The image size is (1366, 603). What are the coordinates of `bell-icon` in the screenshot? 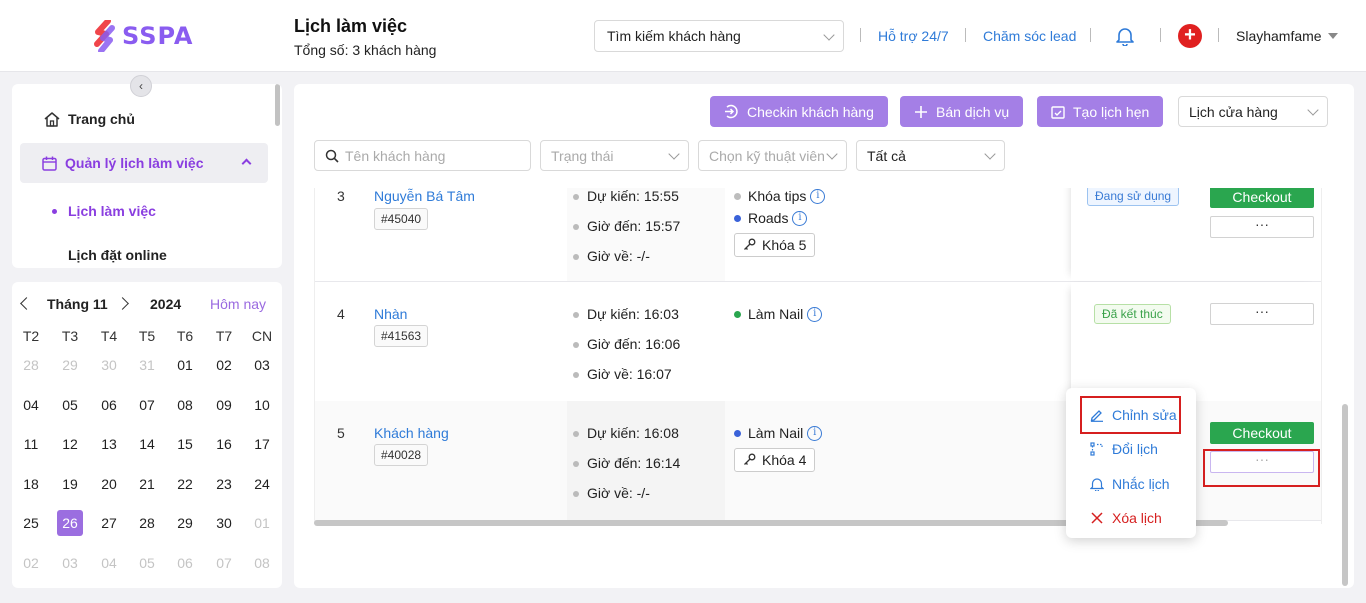 It's located at (1125, 36).